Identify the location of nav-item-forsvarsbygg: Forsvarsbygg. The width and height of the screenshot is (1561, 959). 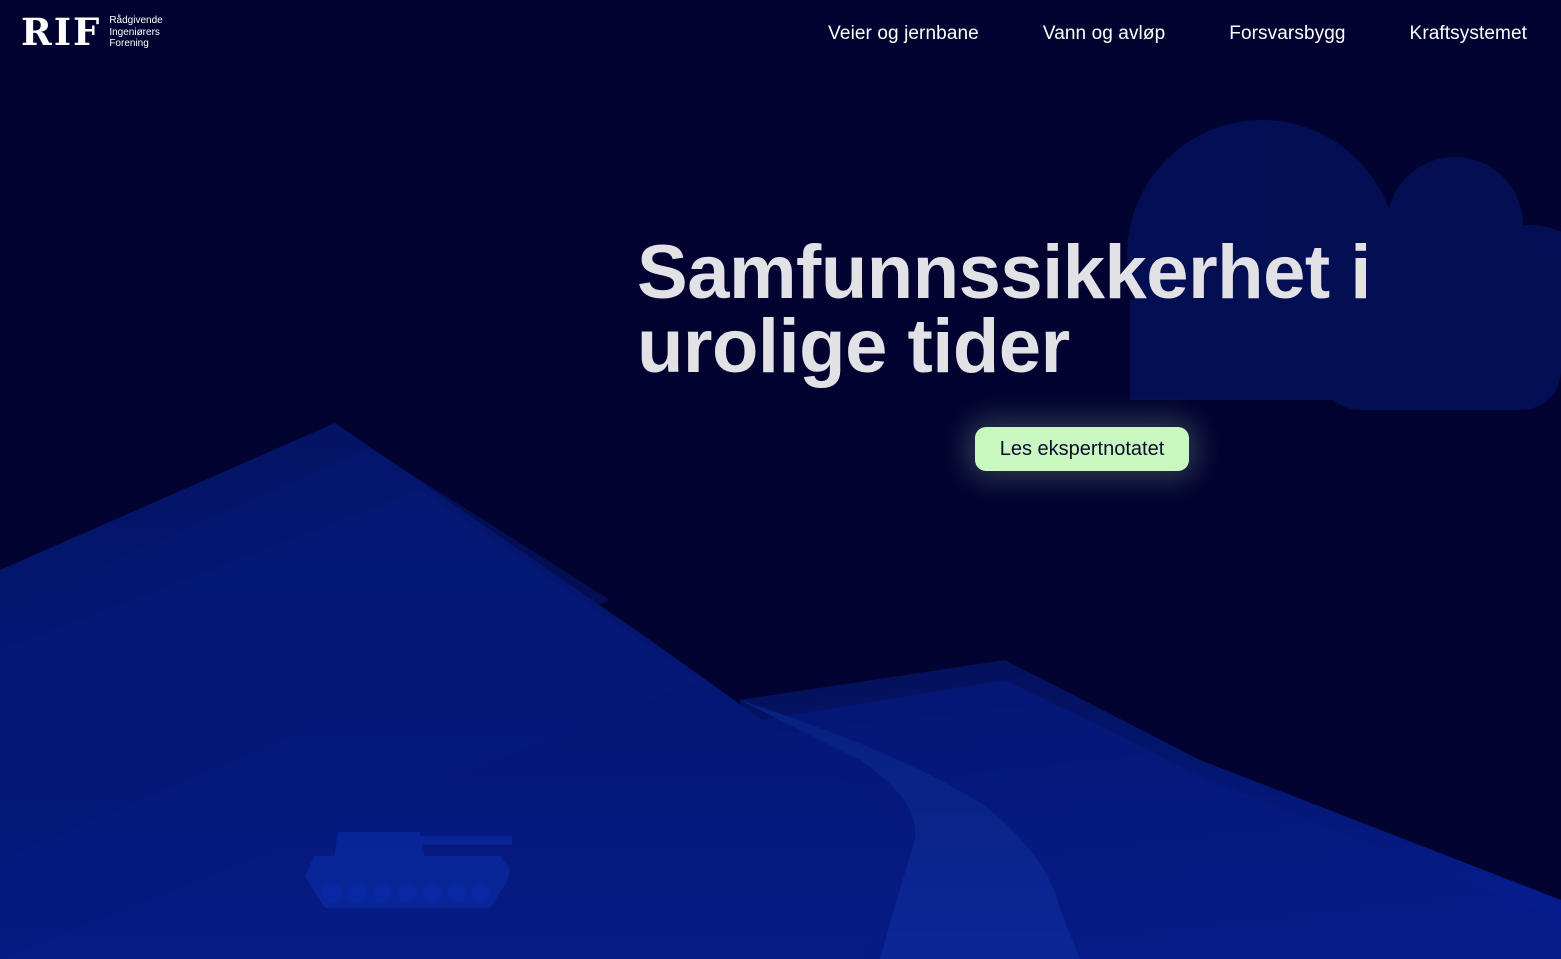
(1287, 34).